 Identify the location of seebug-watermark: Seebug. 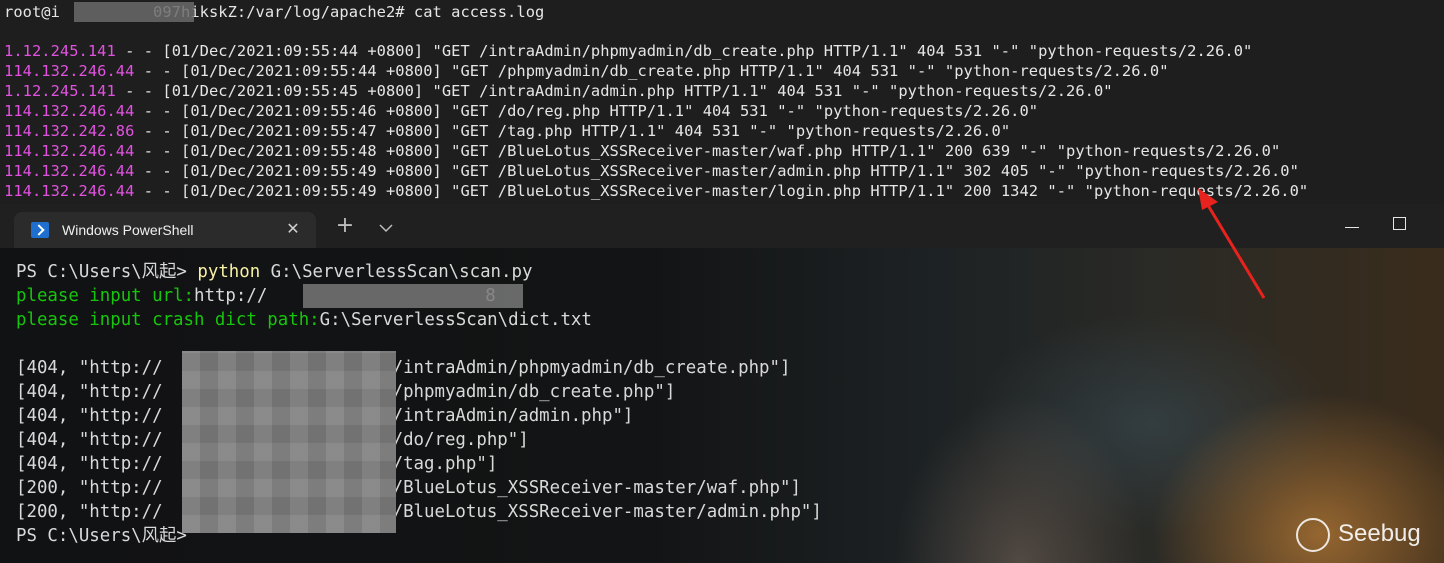
(1366, 534).